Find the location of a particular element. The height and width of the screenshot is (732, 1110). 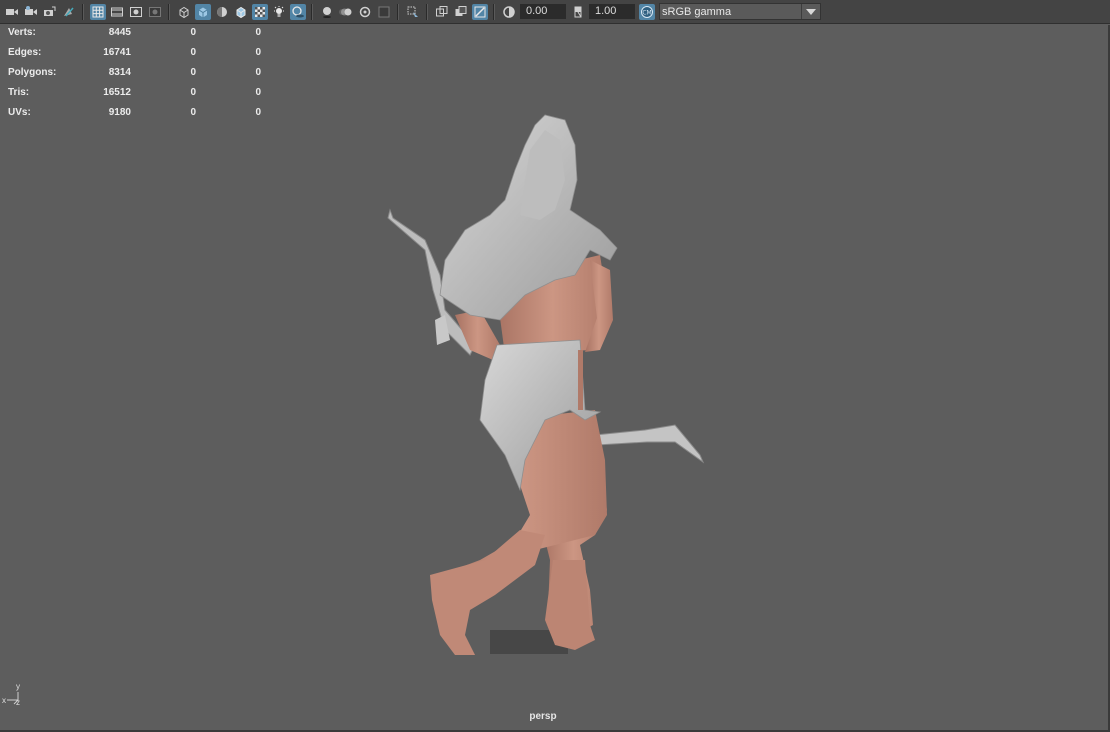

exposure-icon is located at coordinates (509, 12).